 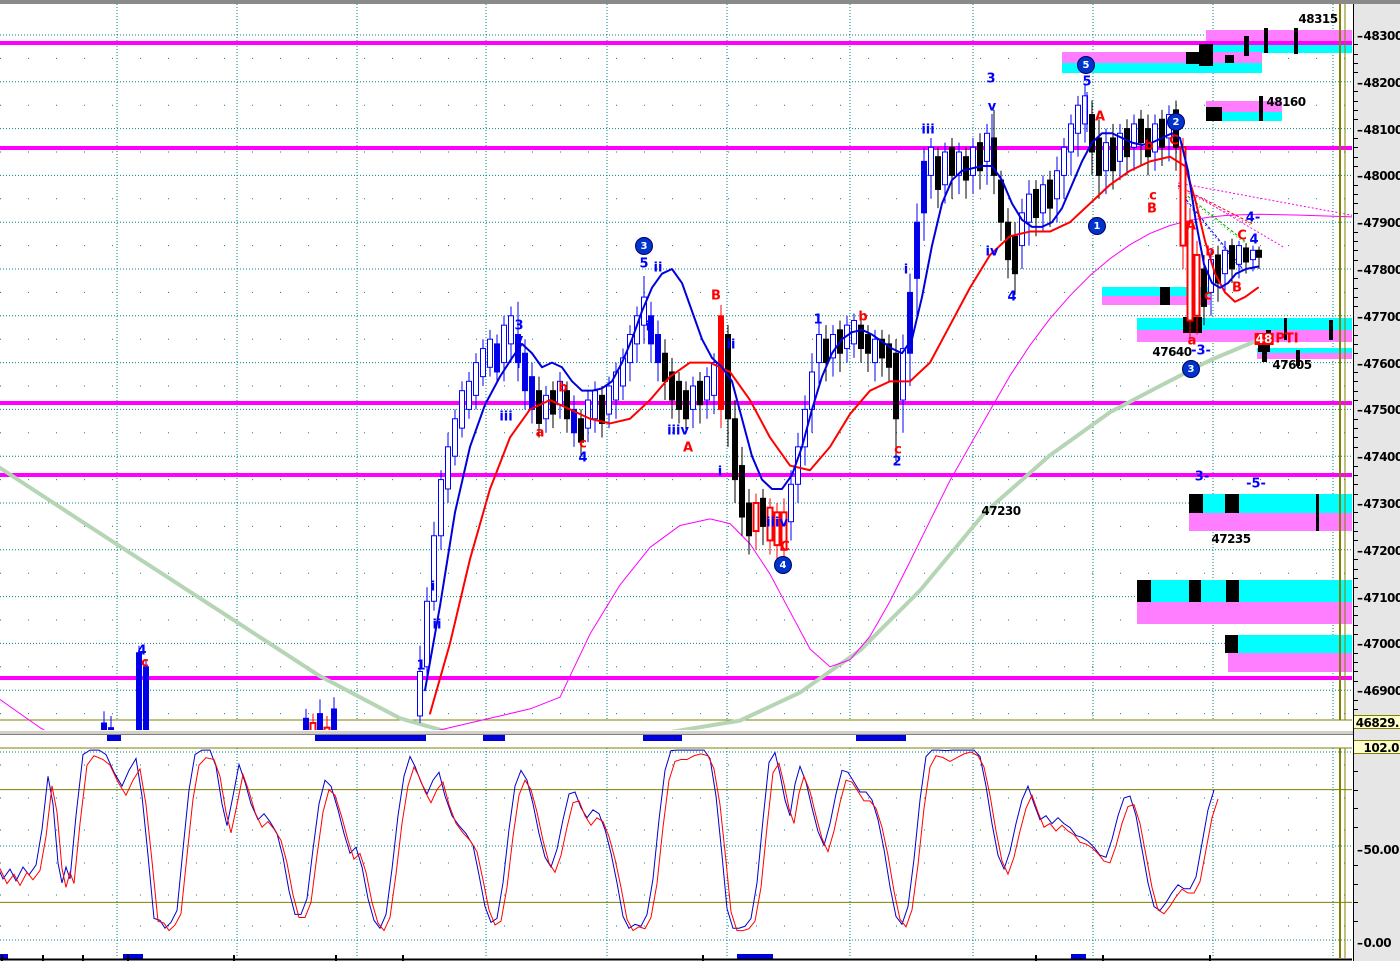 What do you see at coordinates (1378, 223) in the screenshot?
I see `price-axis-label: 47900` at bounding box center [1378, 223].